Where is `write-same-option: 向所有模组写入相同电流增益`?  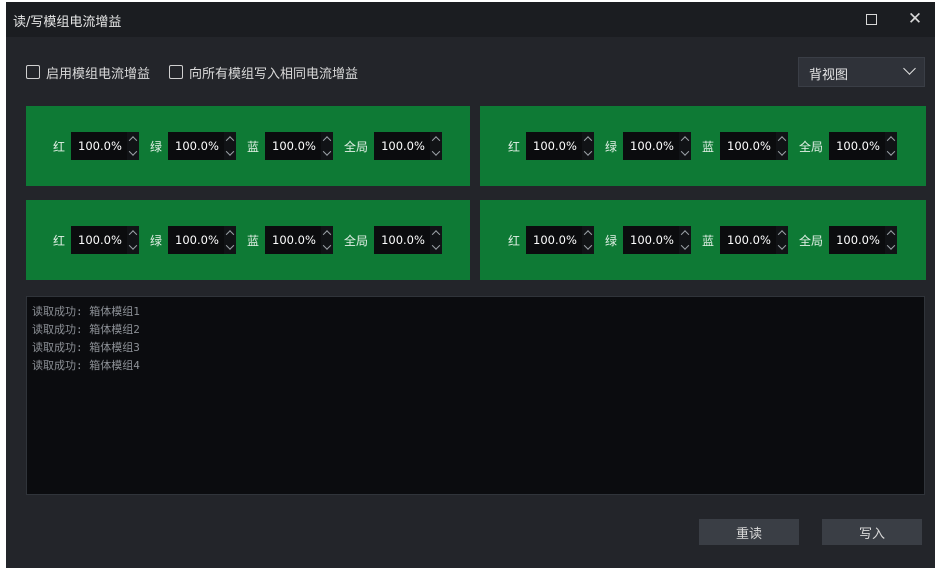 write-same-option: 向所有模组写入相同电流增益 is located at coordinates (263, 72).